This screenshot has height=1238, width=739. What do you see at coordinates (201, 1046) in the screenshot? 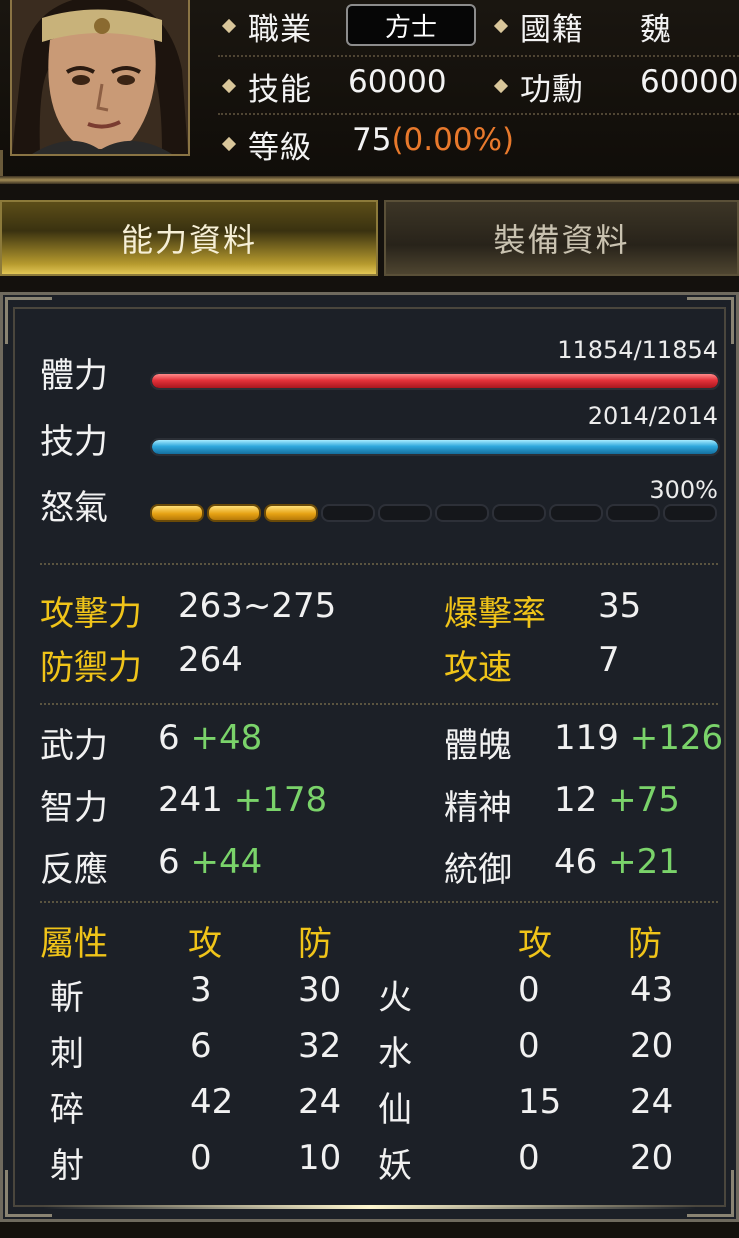
I see `element-atk: 6` at bounding box center [201, 1046].